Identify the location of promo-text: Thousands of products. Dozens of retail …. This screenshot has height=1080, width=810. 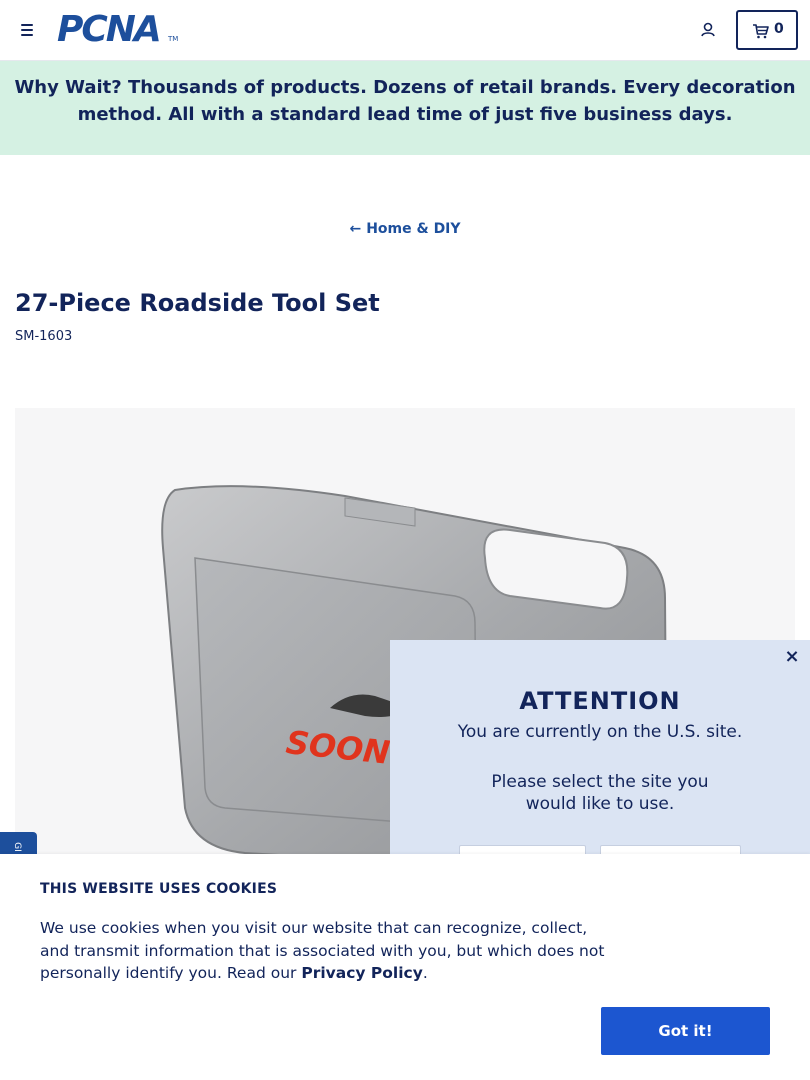
(436, 101).